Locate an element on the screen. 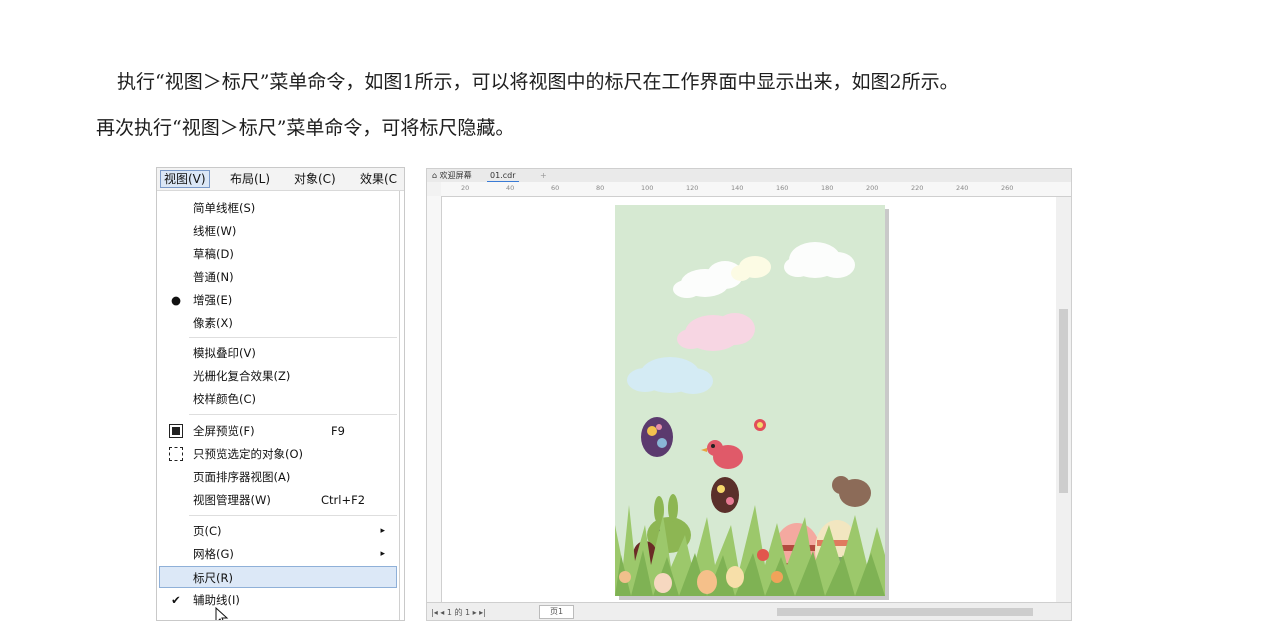 The height and width of the screenshot is (626, 1280). tab-welcome-screen: ⌂ 欢迎屏幕 is located at coordinates (452, 175).